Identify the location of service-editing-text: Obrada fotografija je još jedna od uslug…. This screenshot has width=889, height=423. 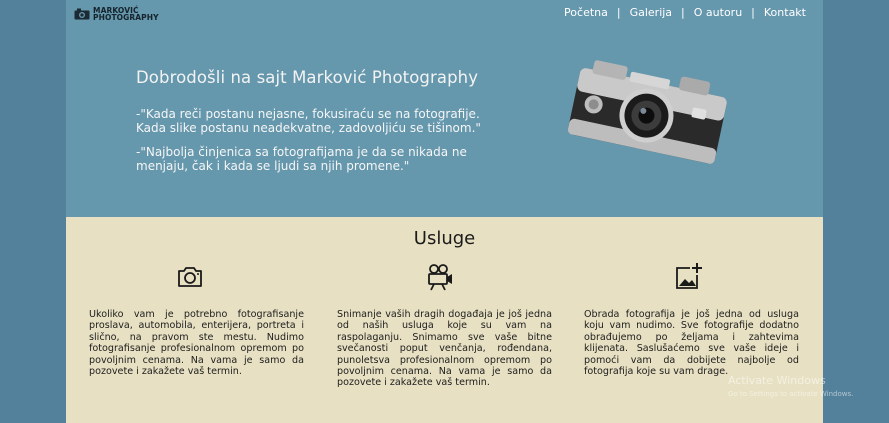
(691, 343).